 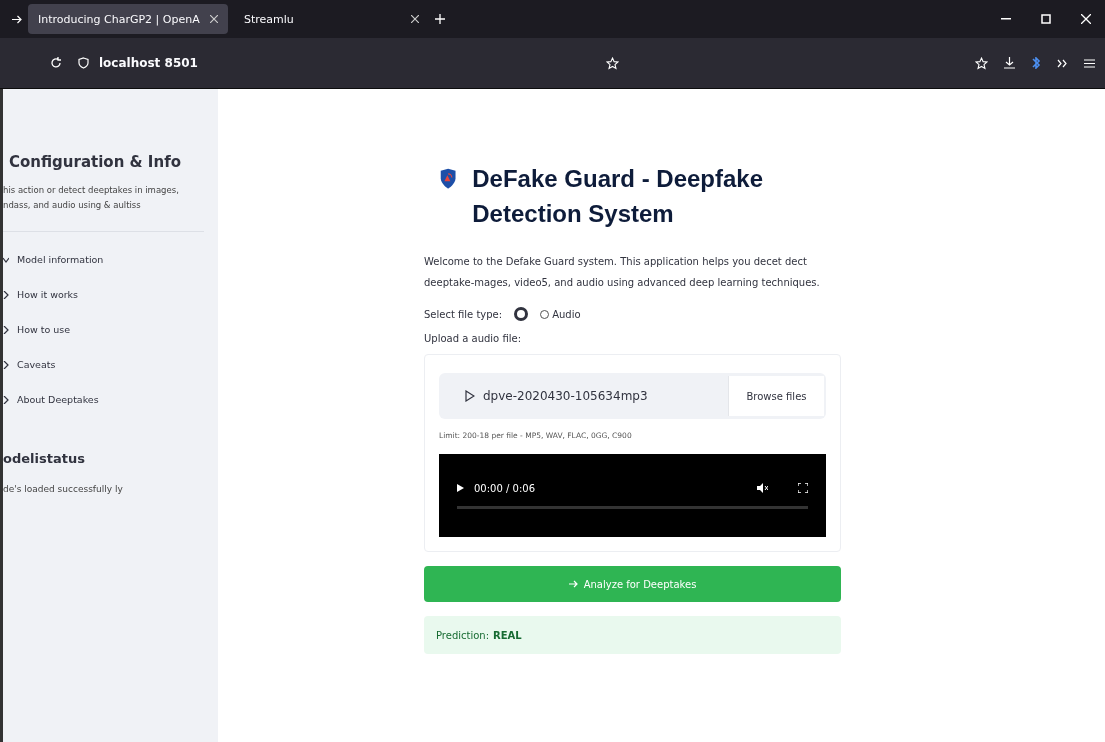 I want to click on status-text: de's loaded successfully ly, so click(x=63, y=489).